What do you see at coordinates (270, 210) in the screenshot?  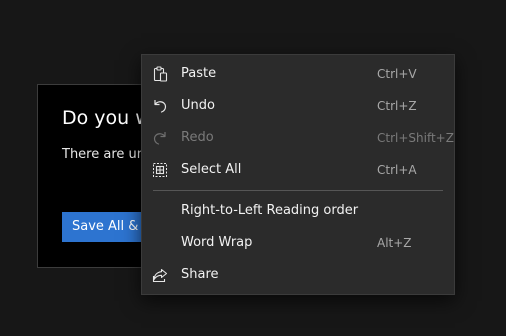 I see `menu-item-label: Right-to-Left Reading order` at bounding box center [270, 210].